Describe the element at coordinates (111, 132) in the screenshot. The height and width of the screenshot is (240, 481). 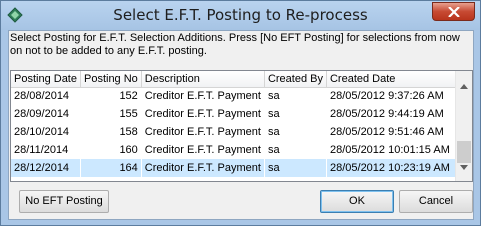
I see `cell-posting-no: 158` at that location.